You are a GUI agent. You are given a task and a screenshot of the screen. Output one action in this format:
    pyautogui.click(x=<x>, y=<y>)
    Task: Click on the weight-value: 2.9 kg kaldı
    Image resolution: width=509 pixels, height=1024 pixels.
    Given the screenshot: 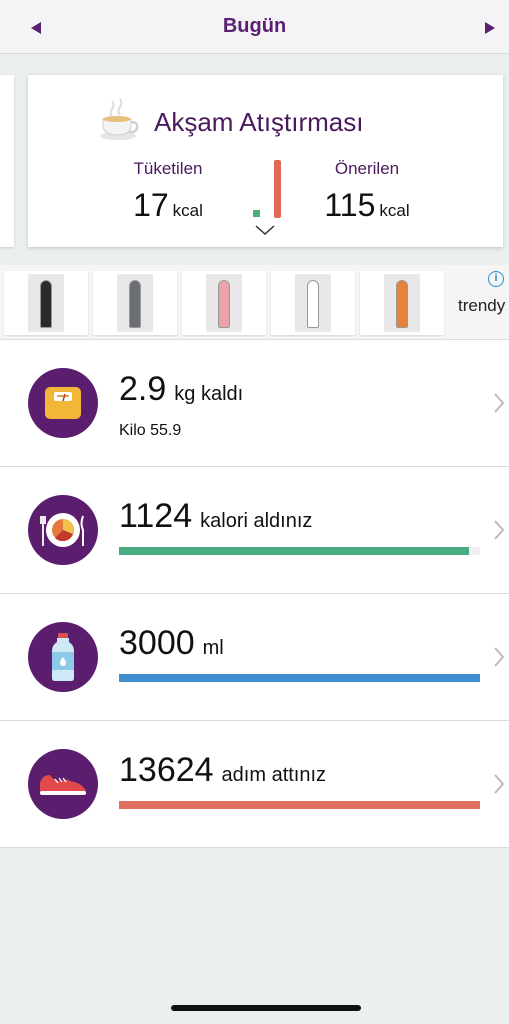 What is the action you would take?
    pyautogui.click(x=181, y=389)
    